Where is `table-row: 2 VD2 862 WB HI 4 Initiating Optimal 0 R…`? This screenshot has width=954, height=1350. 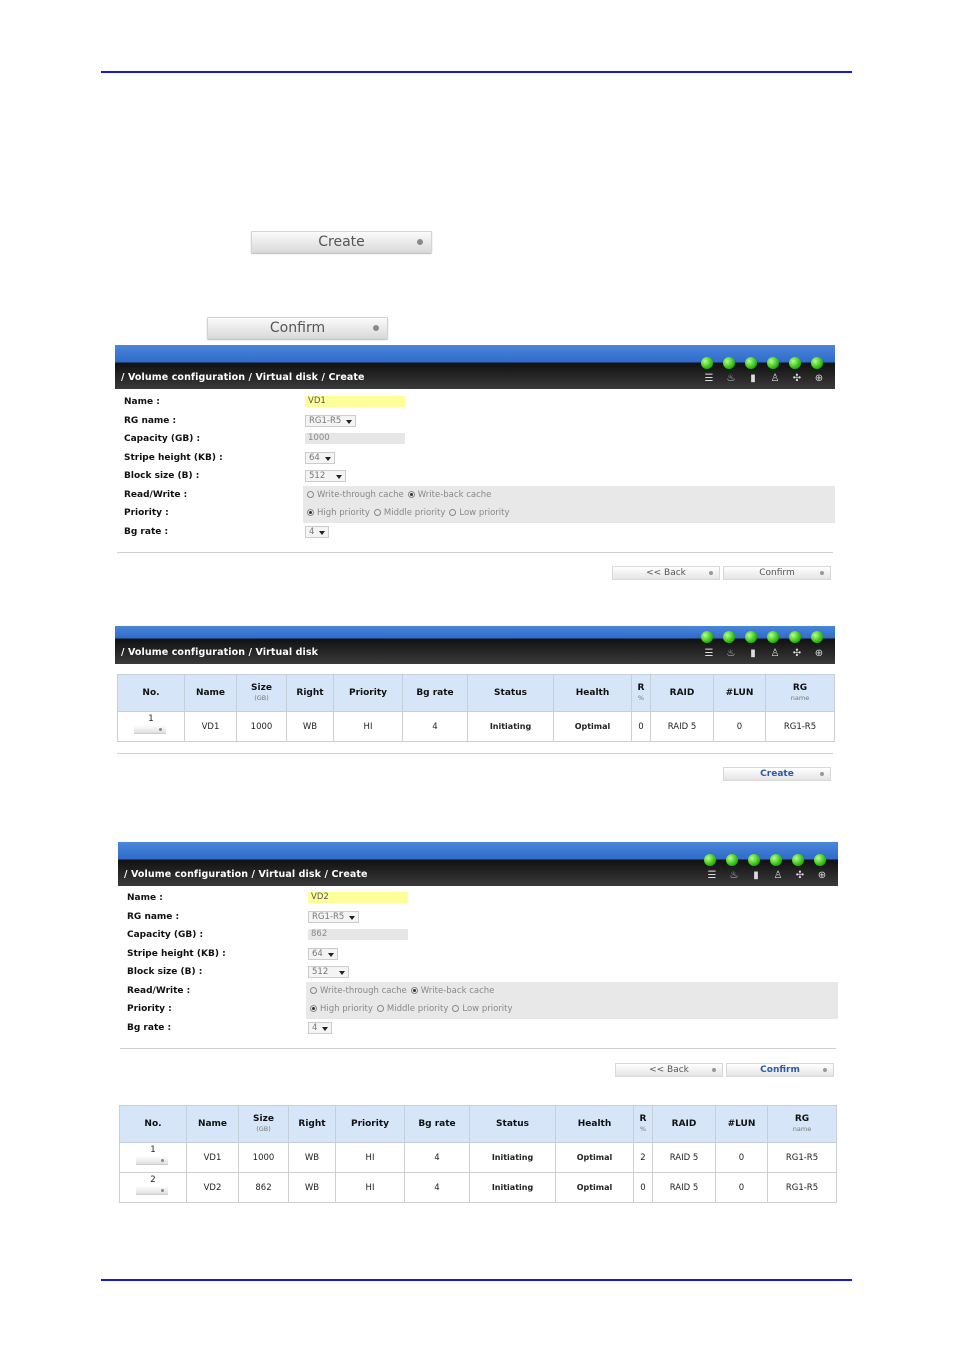
table-row: 2 VD2 862 WB HI 4 Initiating Optimal 0 R… is located at coordinates (478, 1187).